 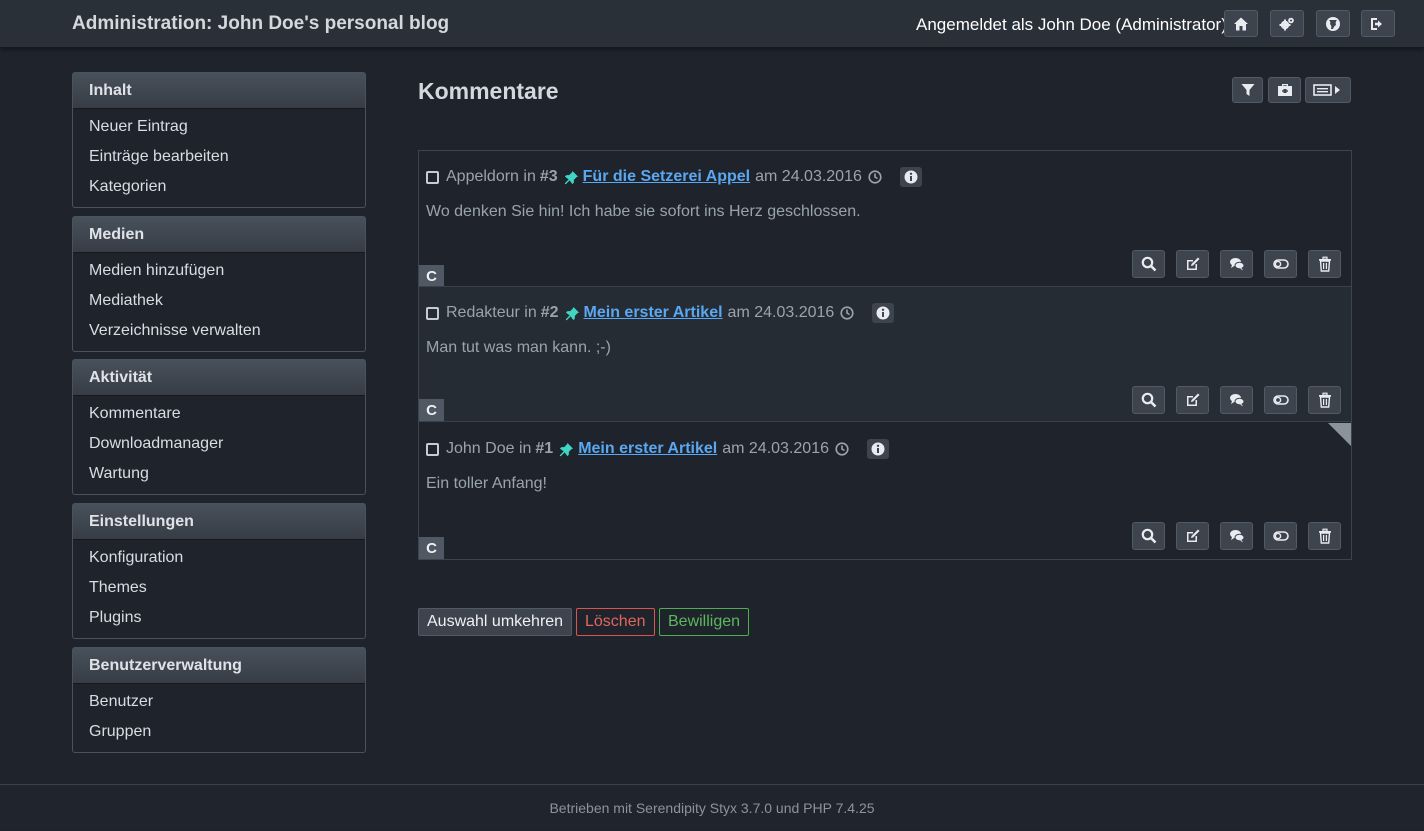 I want to click on entry-link: Für die Setzerei Appel, so click(x=666, y=177).